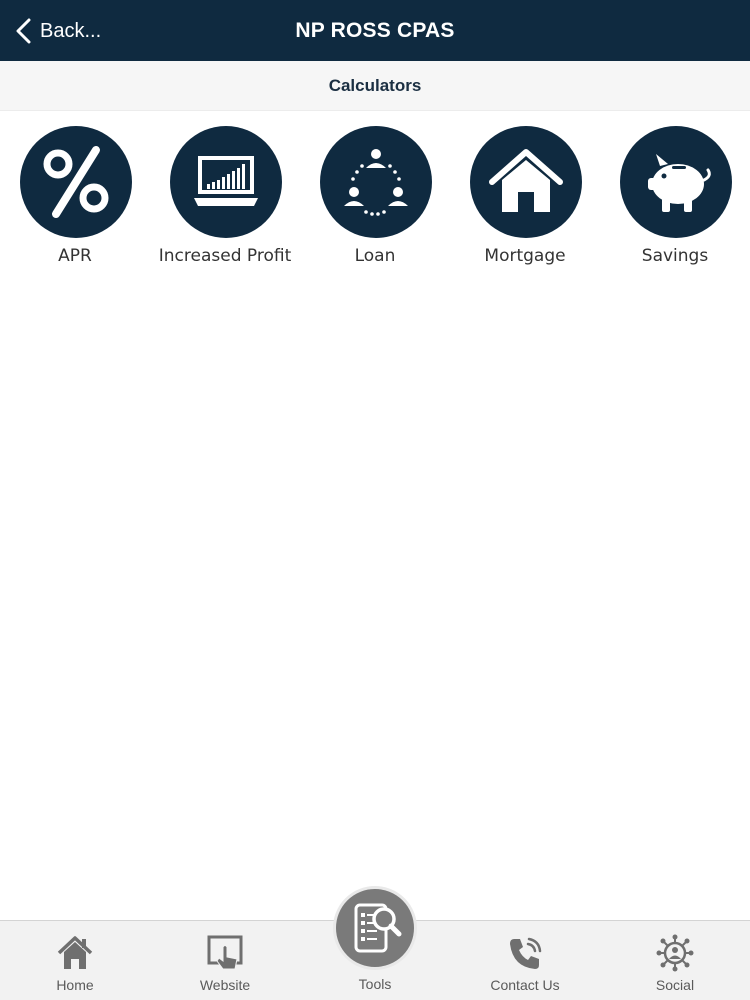 Image resolution: width=750 pixels, height=1000 pixels. I want to click on navigation-bar: Back... NP ROSS CPAS, so click(375, 30).